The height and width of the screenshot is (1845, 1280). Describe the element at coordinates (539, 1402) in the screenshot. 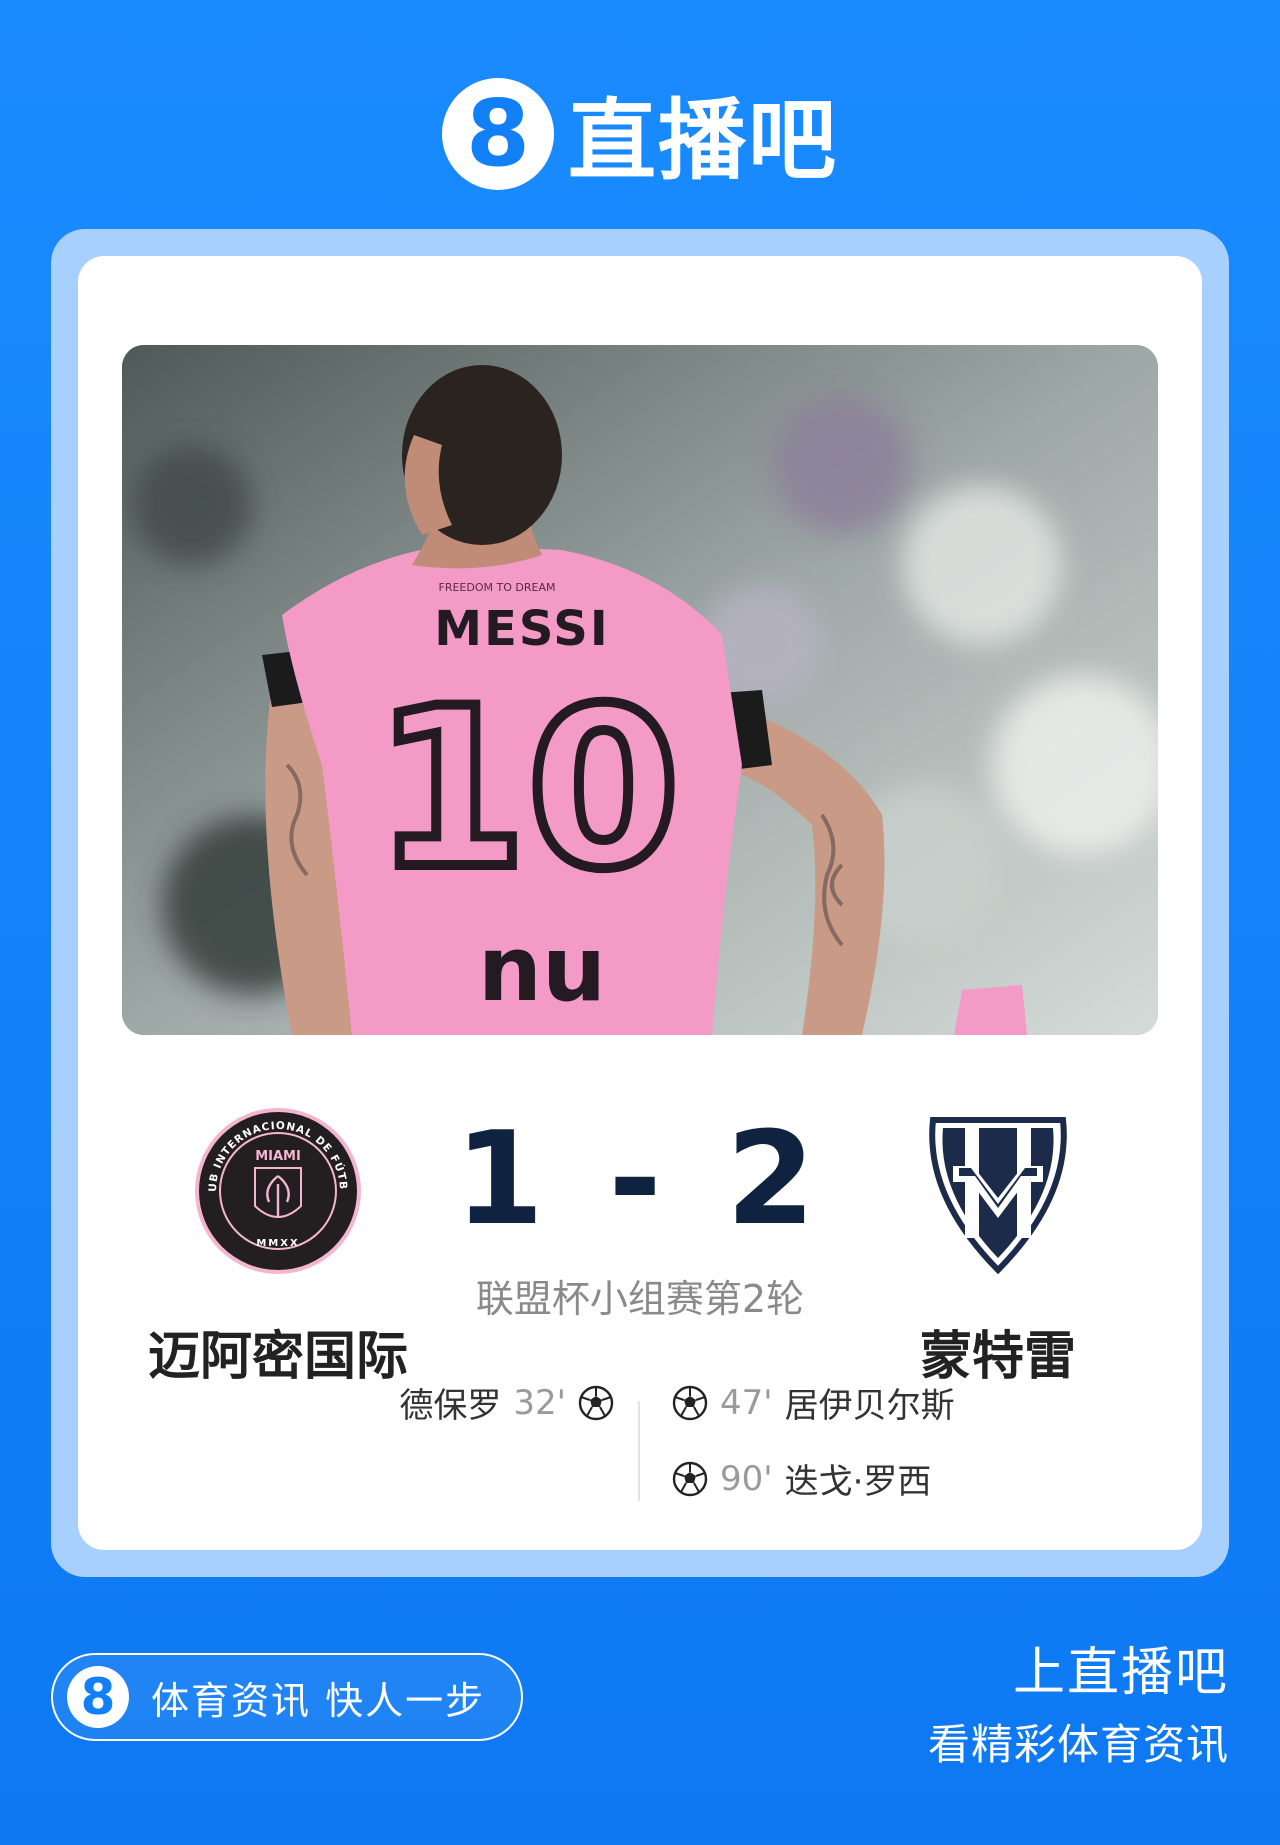

I see `goal-minute: 32'` at that location.